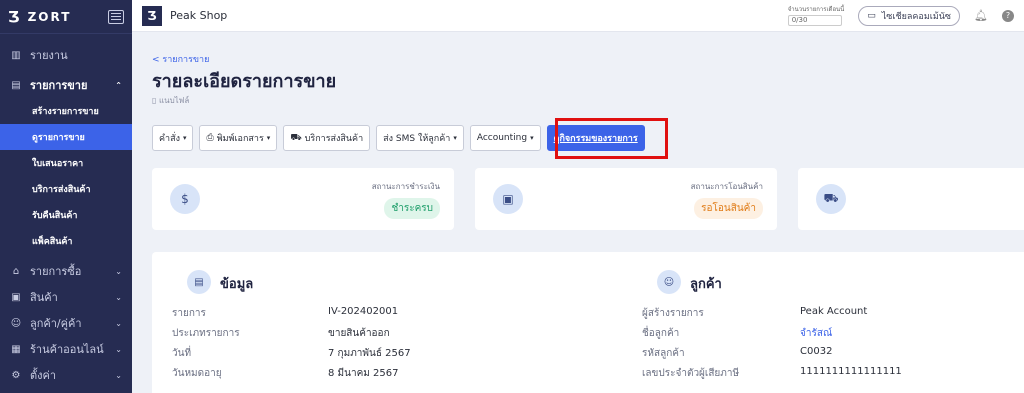 Image resolution: width=1024 pixels, height=393 pixels. I want to click on transfer-status-label: สถานะการโอนสินค้า, so click(726, 186).